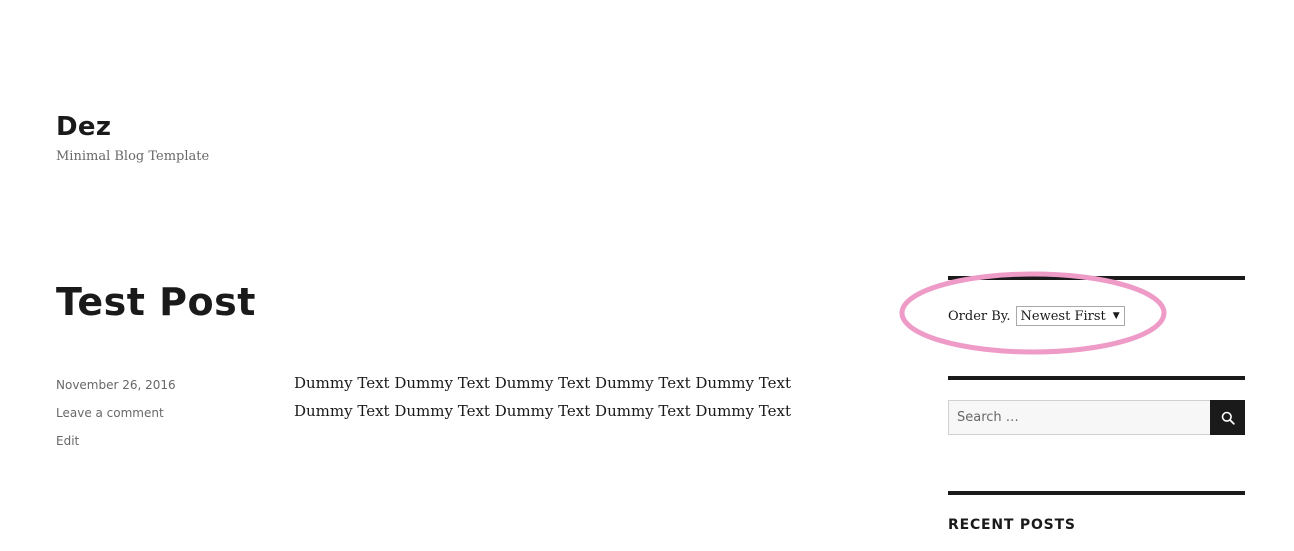  I want to click on search-icon, so click(1228, 418).